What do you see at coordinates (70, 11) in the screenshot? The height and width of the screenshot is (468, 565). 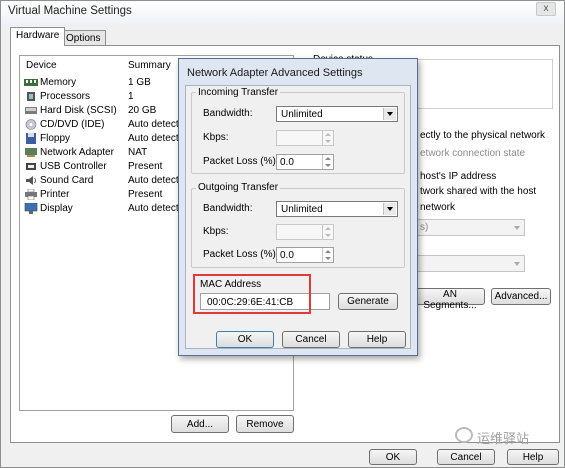 I see `window-title: Virtual Machine Settings` at bounding box center [70, 11].